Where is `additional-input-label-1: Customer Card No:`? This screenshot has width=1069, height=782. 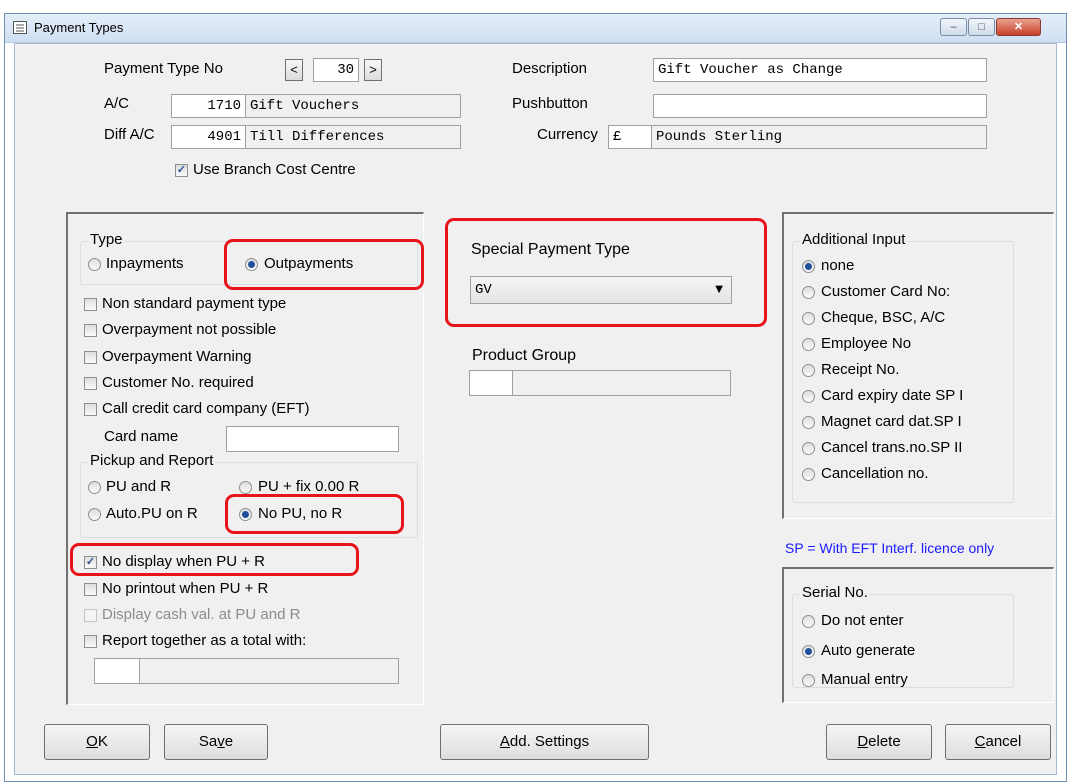 additional-input-label-1: Customer Card No: is located at coordinates (886, 291).